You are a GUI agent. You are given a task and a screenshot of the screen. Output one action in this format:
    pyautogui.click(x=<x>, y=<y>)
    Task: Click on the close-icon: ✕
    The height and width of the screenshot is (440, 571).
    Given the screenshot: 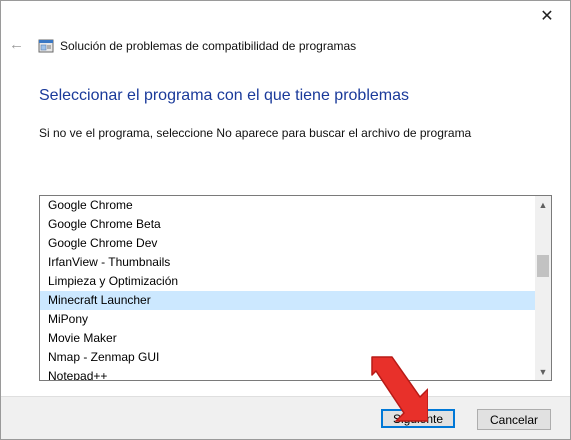 What is the action you would take?
    pyautogui.click(x=547, y=16)
    